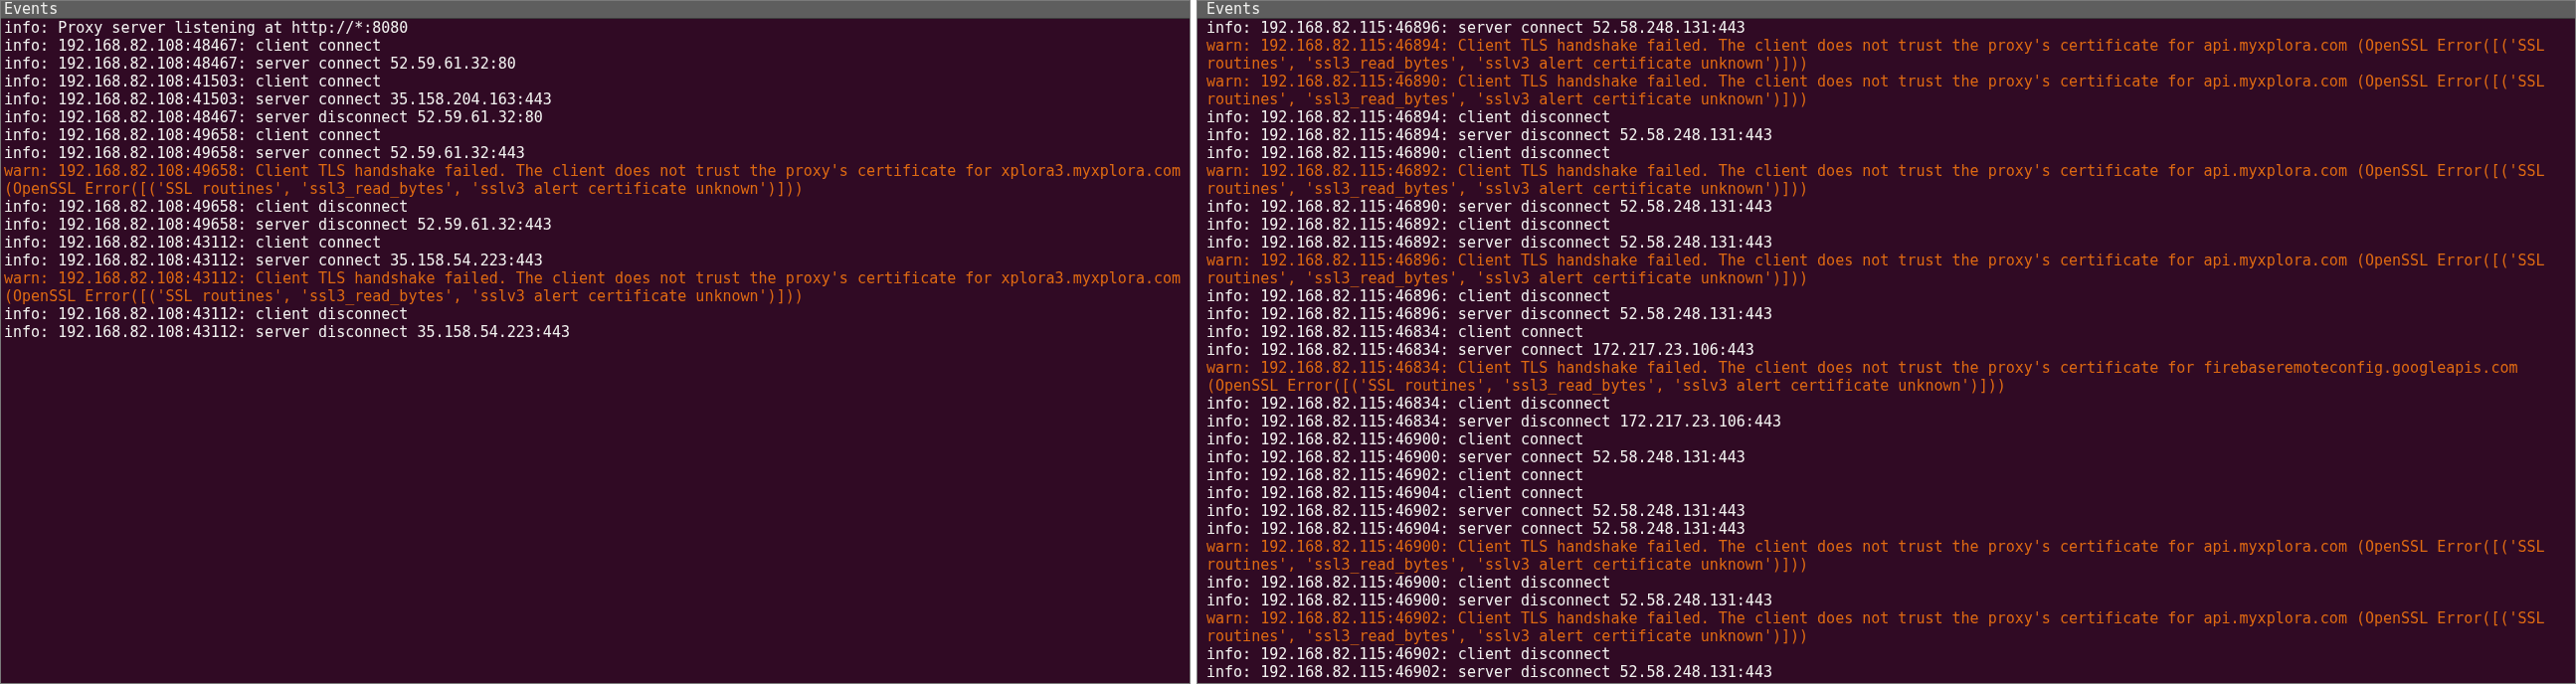  What do you see at coordinates (193, 46) in the screenshot?
I see `log-line: info: 192.168.82.108:48467: client connect` at bounding box center [193, 46].